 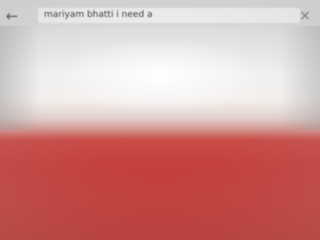 I want to click on search-input: mariyam bhatti i need a, so click(x=169, y=15).